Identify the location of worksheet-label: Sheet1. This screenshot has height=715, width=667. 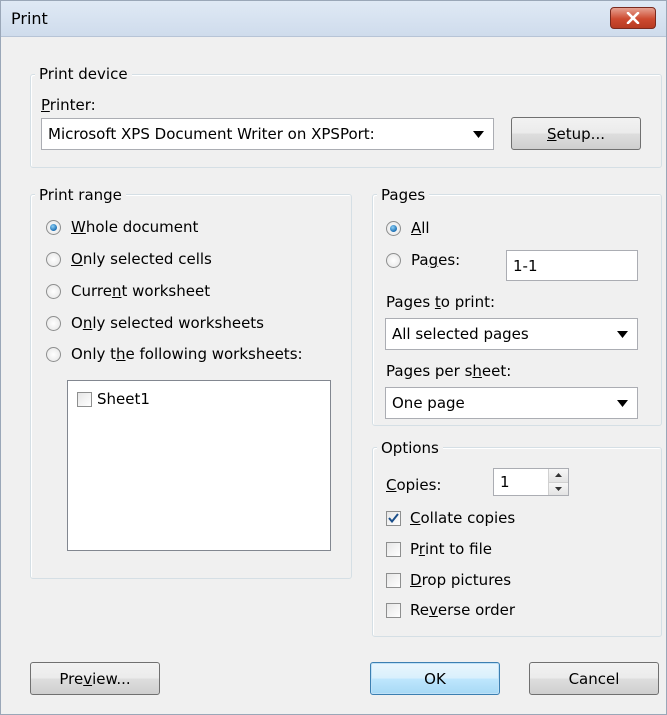
(123, 399).